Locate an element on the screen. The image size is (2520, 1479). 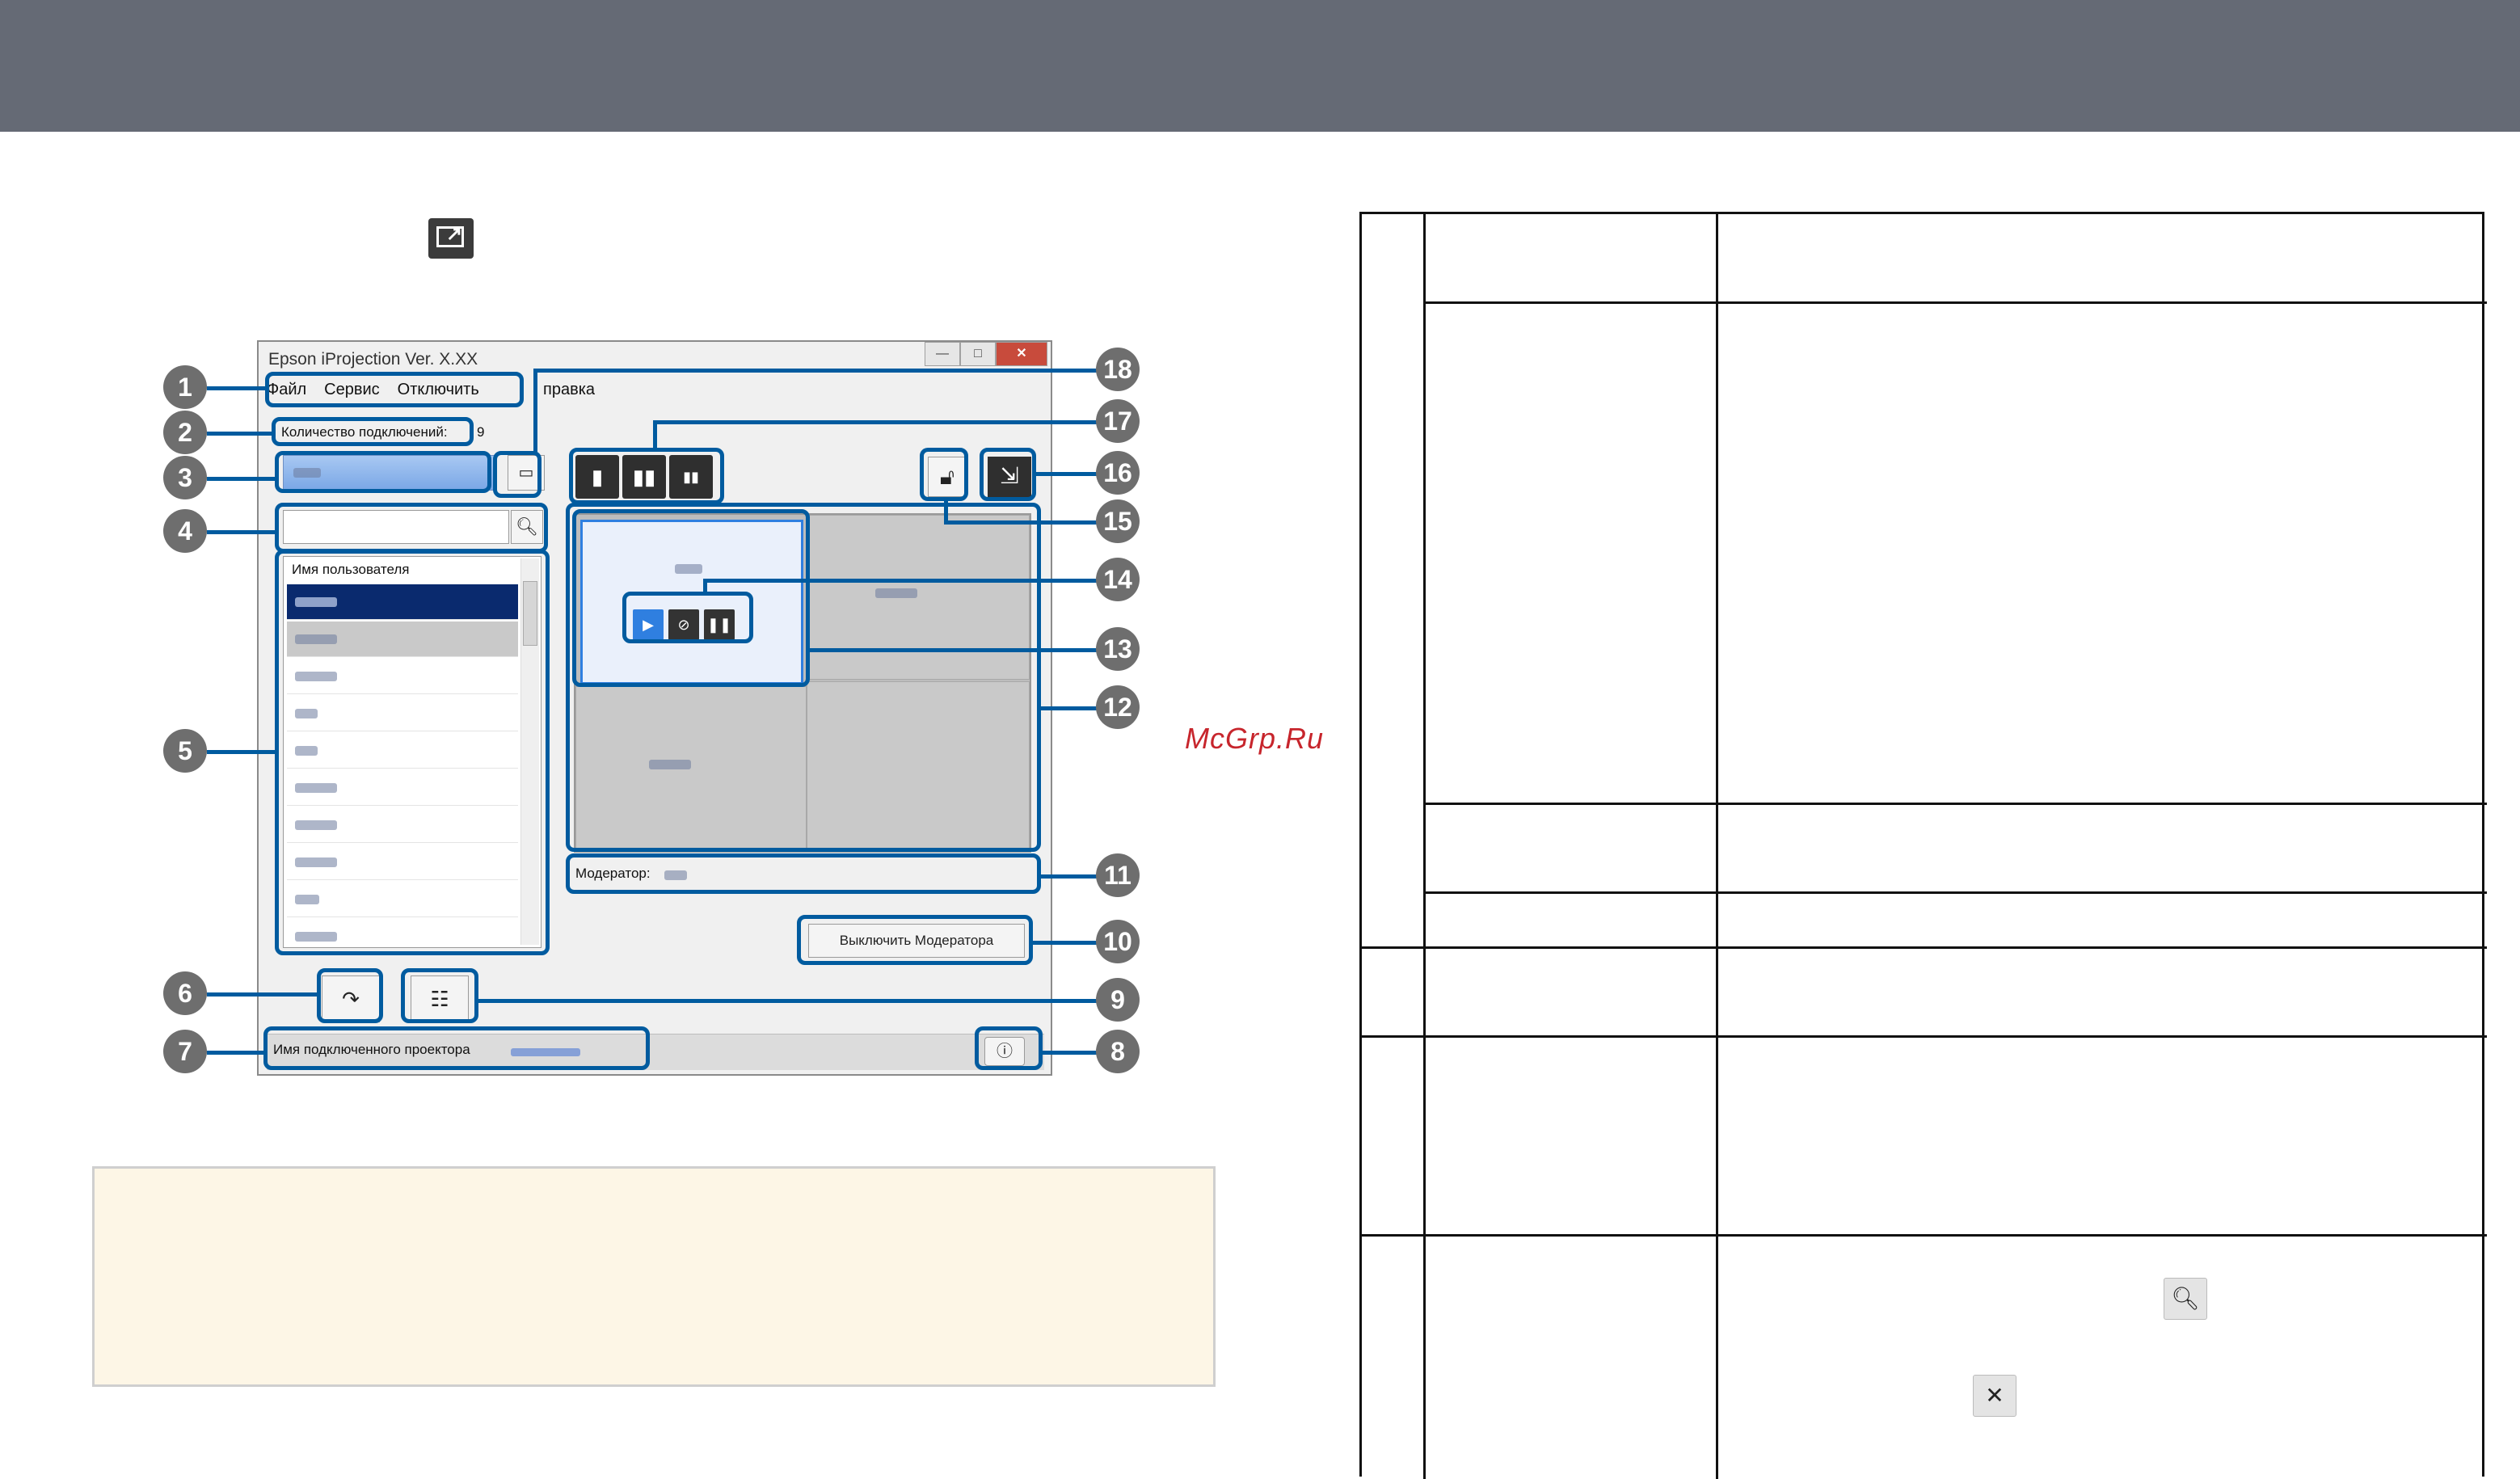
callout-number: 7 is located at coordinates (185, 1051).